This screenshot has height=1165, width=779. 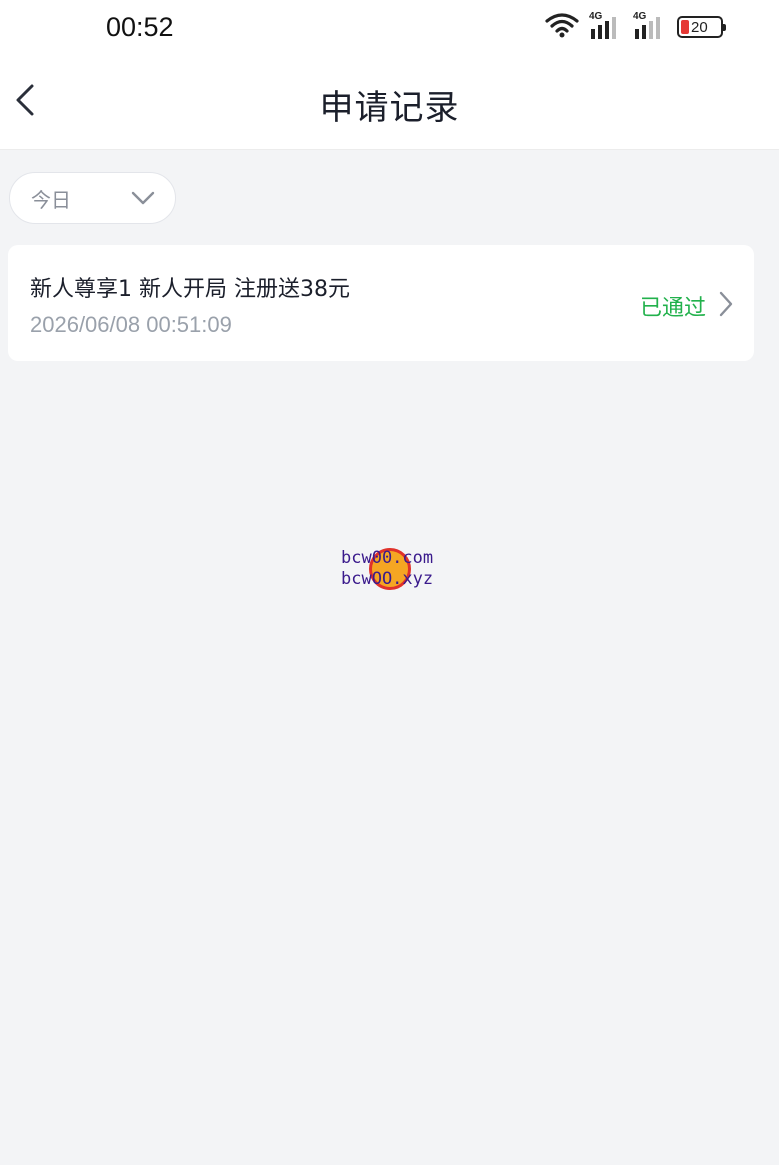 I want to click on chevron-down-icon, so click(x=143, y=200).